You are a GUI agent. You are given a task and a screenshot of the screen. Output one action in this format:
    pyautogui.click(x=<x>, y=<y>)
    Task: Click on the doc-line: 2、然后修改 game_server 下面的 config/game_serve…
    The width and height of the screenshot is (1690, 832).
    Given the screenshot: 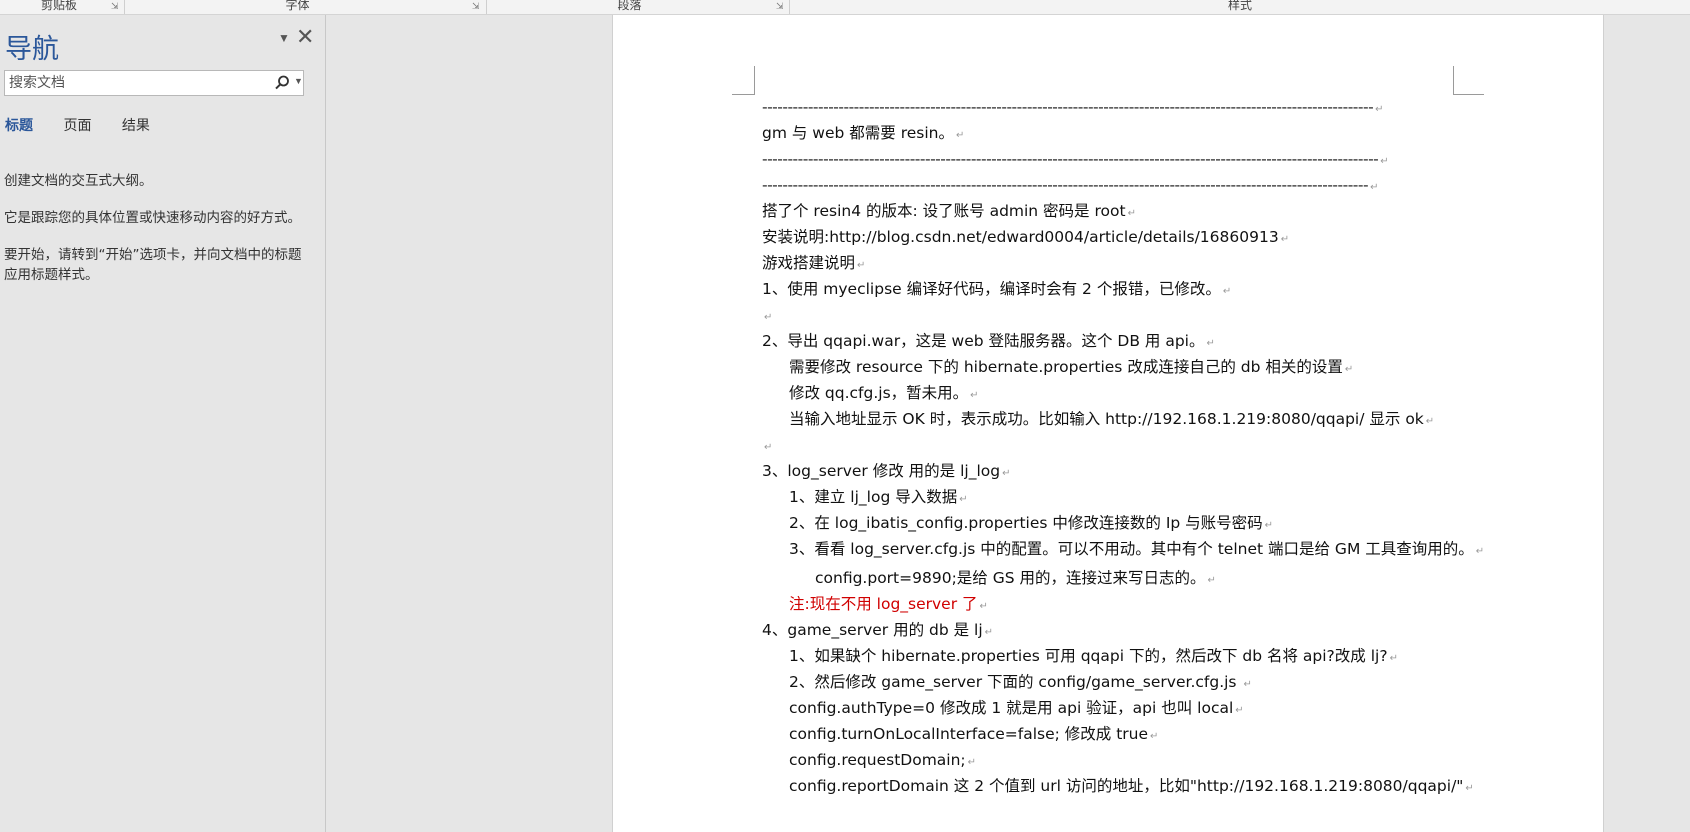 What is the action you would take?
    pyautogui.click(x=1132, y=682)
    